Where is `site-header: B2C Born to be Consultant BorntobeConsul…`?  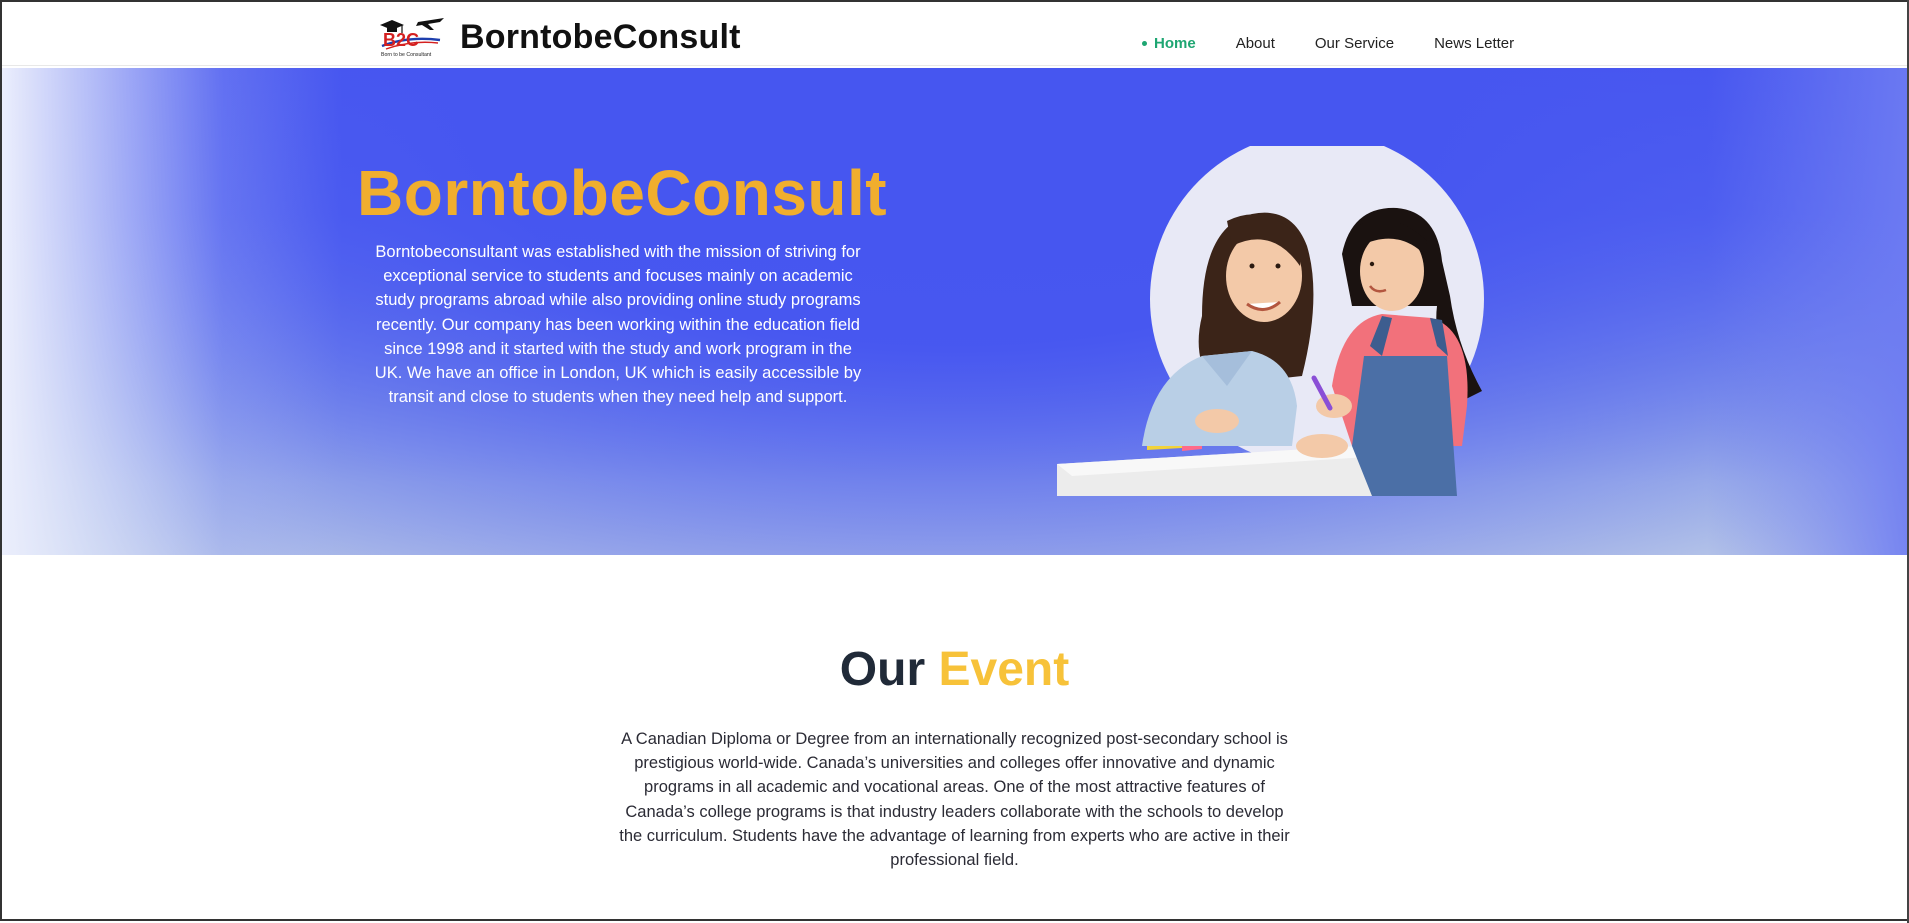 site-header: B2C Born to be Consultant BorntobeConsul… is located at coordinates (954, 34).